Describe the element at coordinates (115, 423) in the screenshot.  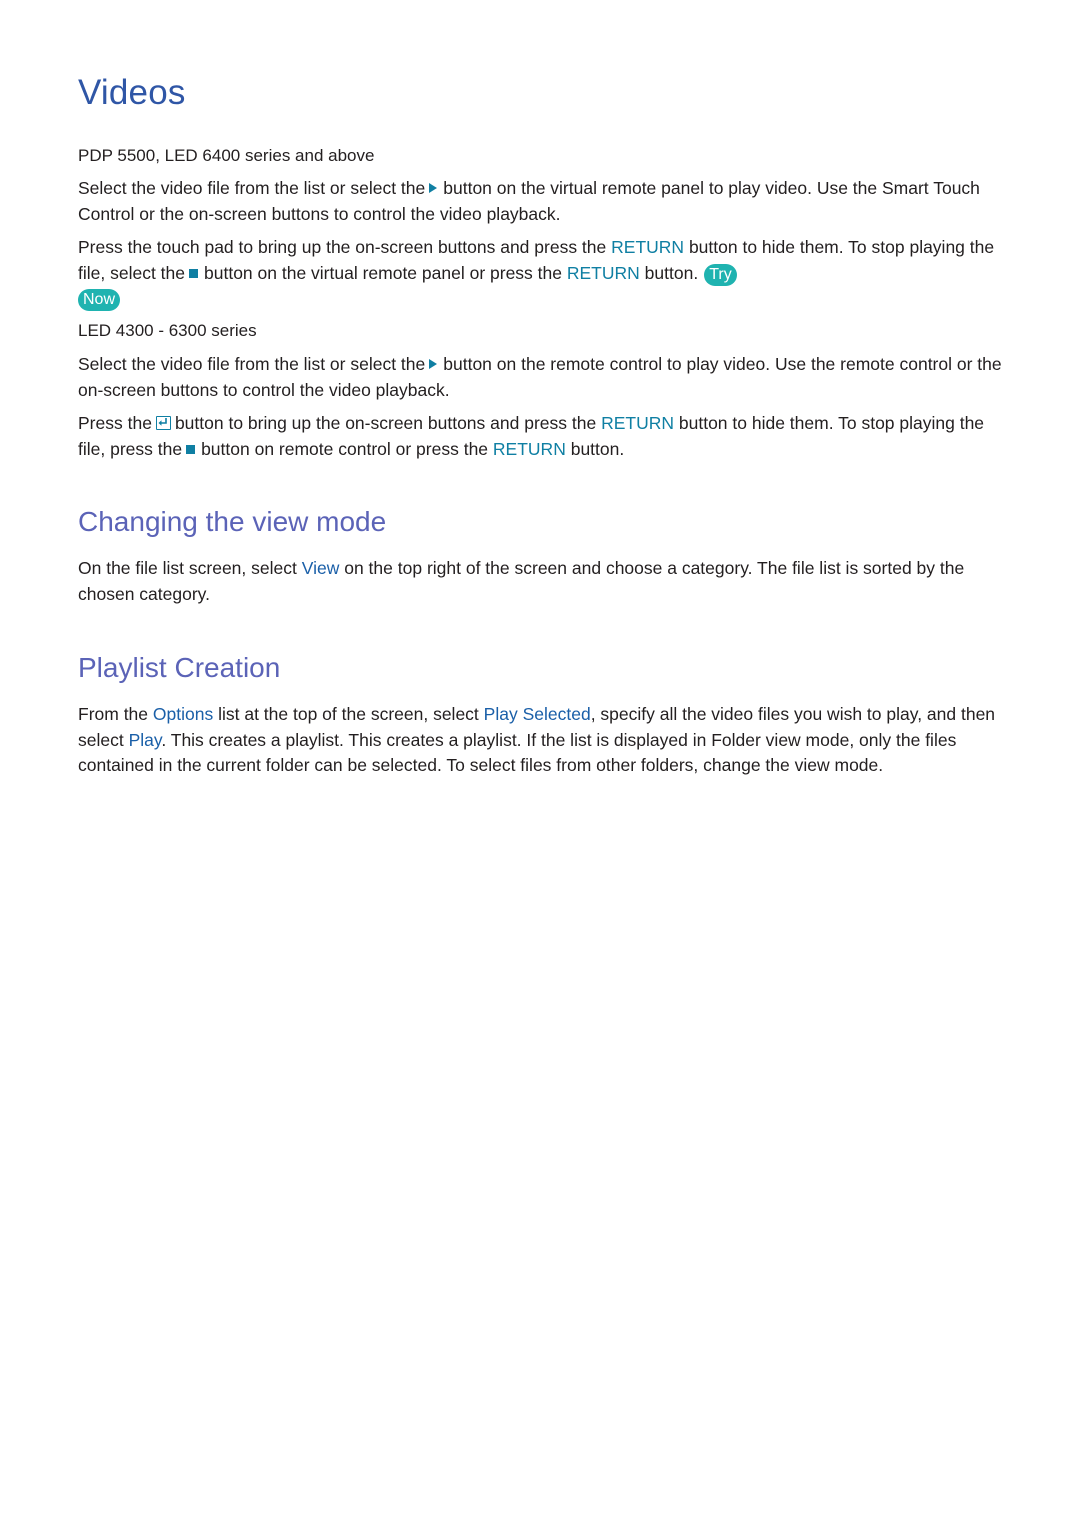
I see `text: Press the` at that location.